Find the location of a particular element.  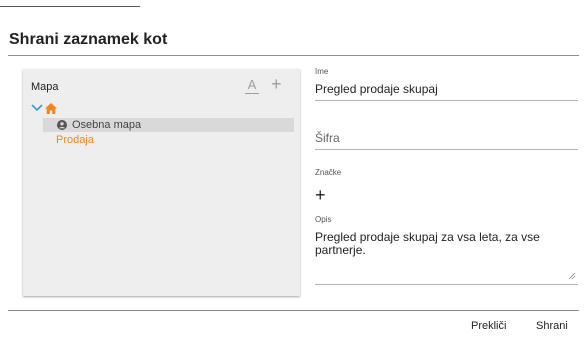

tree-item-osebna-mapa: Osebna mapa is located at coordinates (168, 125).